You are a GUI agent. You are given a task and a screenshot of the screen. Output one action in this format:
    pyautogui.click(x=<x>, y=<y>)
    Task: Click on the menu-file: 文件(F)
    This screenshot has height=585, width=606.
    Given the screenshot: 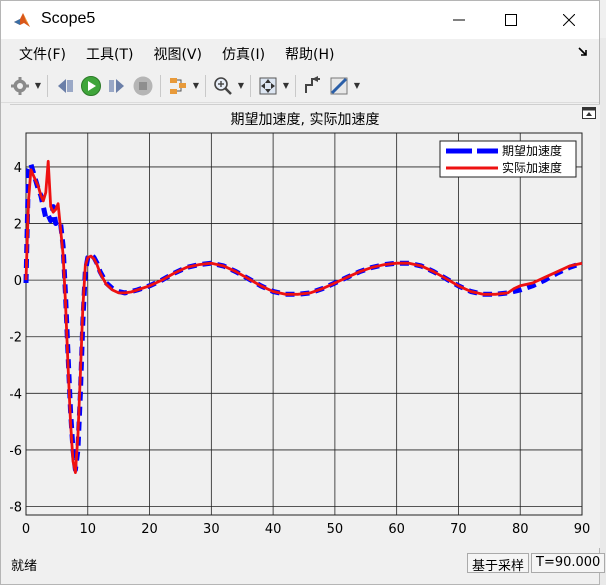 What is the action you would take?
    pyautogui.click(x=42, y=54)
    